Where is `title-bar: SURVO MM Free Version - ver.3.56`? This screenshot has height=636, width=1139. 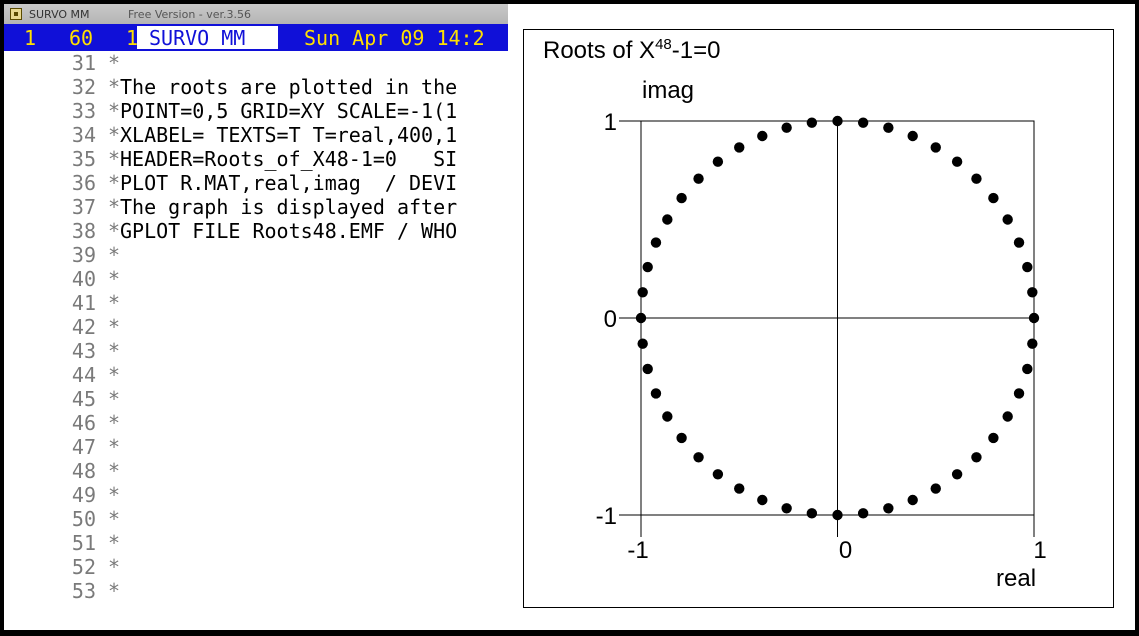 title-bar: SURVO MM Free Version - ver.3.56 is located at coordinates (256, 14).